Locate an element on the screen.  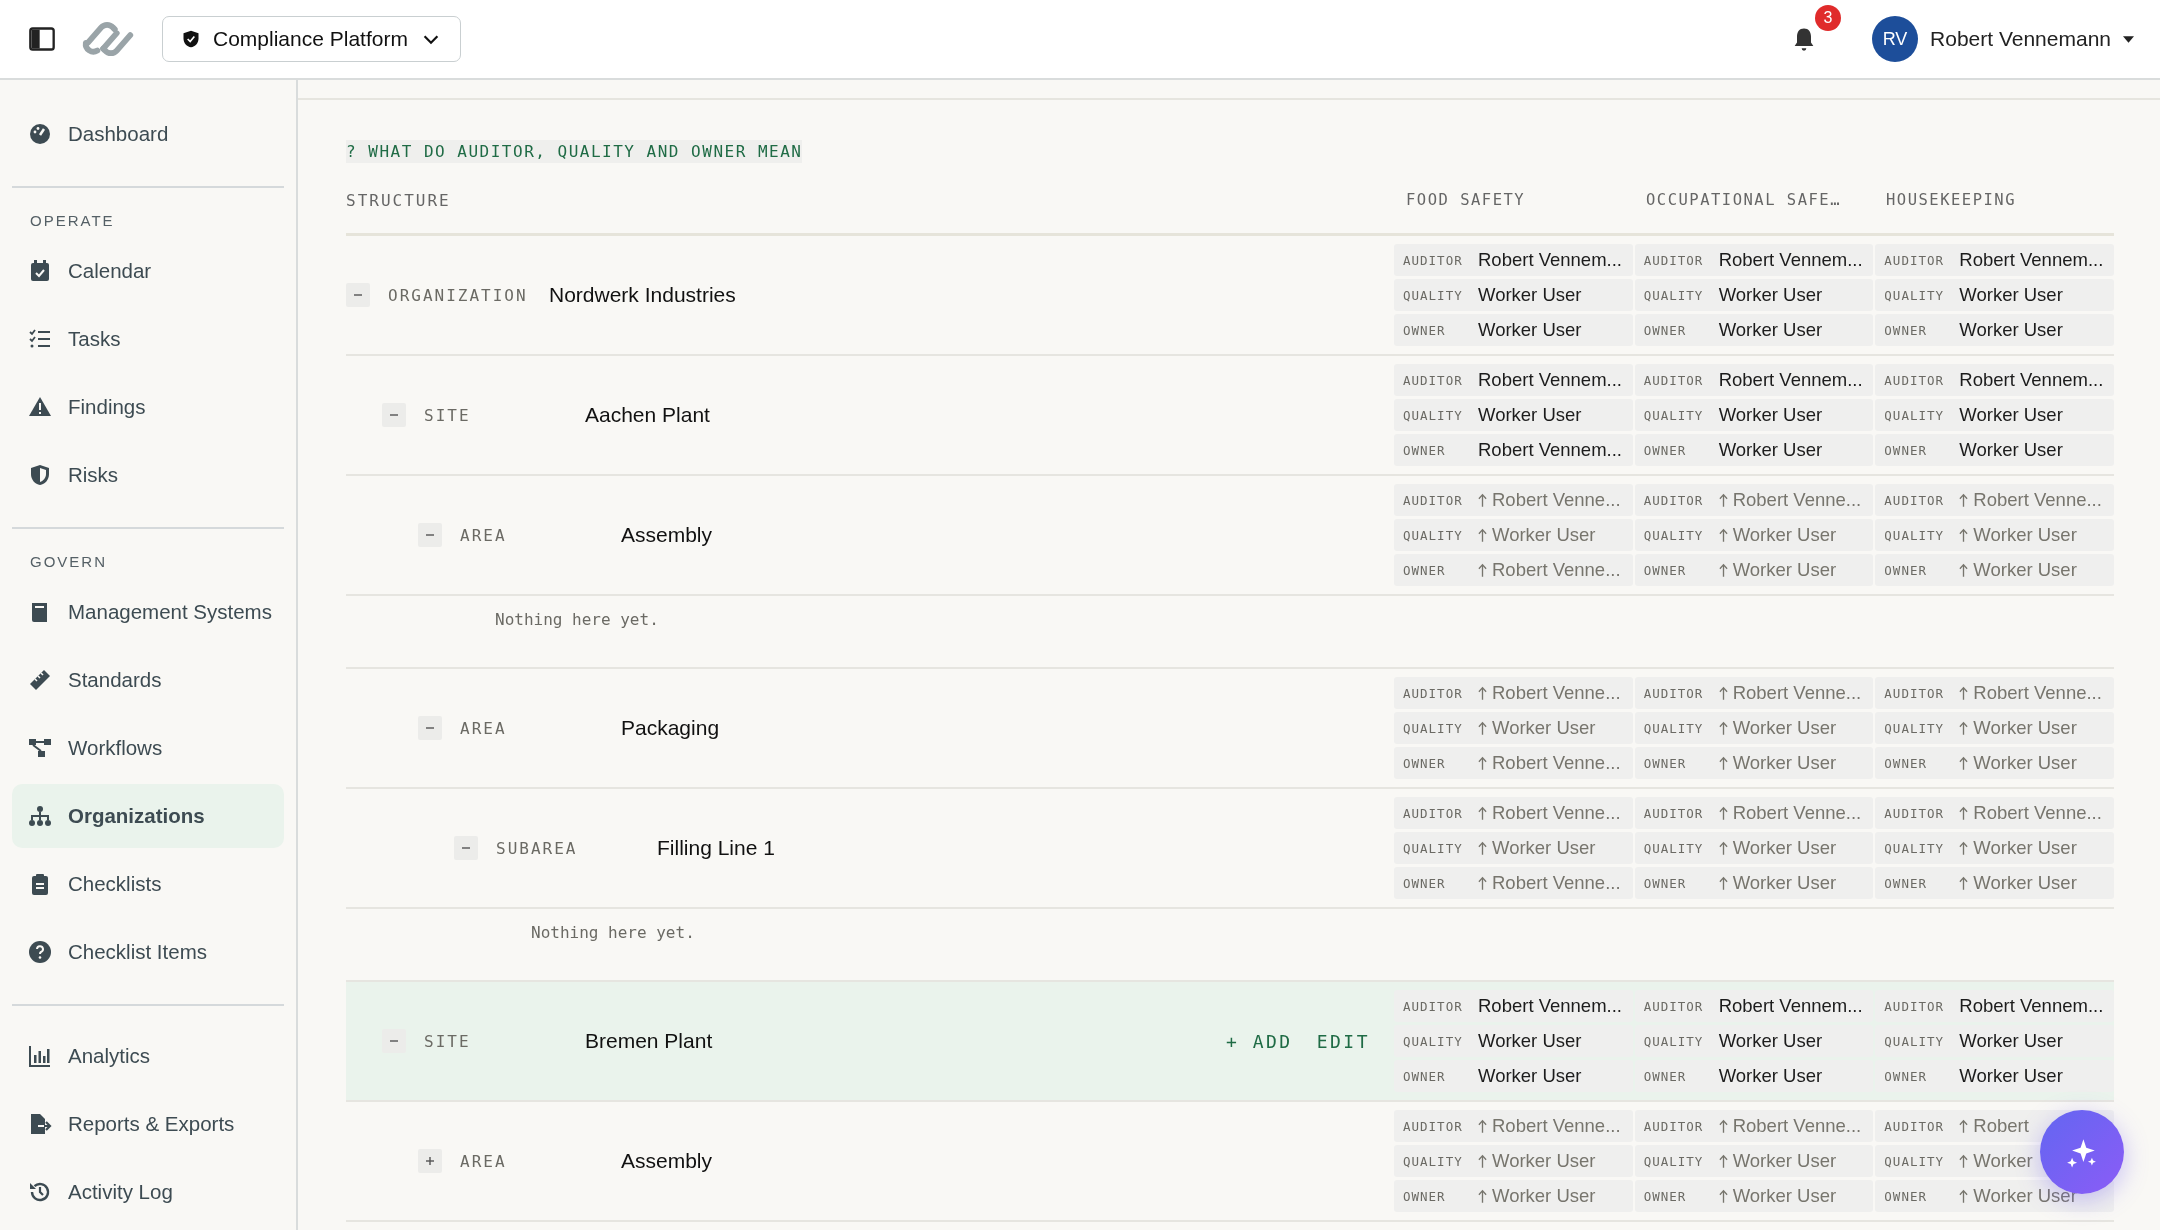
node-name: Nordwerk Industries is located at coordinates (642, 295).